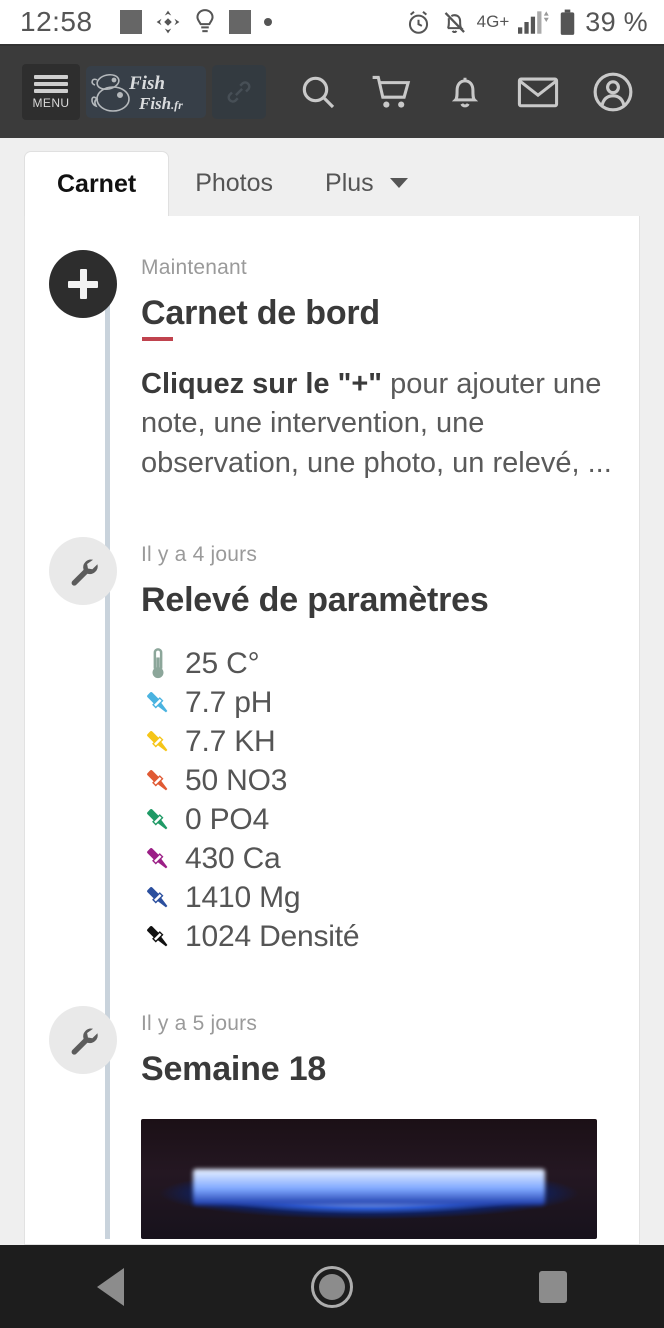 The image size is (664, 1328). What do you see at coordinates (199, 1024) in the screenshot?
I see `entry-timestamp: Il y a 5 jours` at bounding box center [199, 1024].